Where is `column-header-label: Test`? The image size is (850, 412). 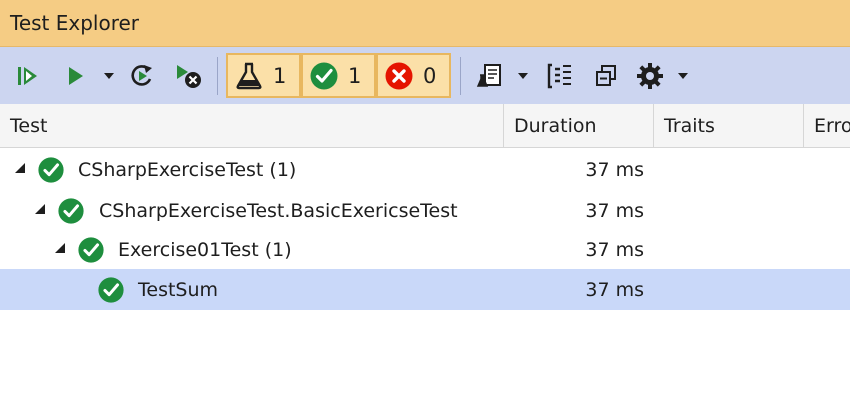
column-header-label: Test is located at coordinates (29, 126).